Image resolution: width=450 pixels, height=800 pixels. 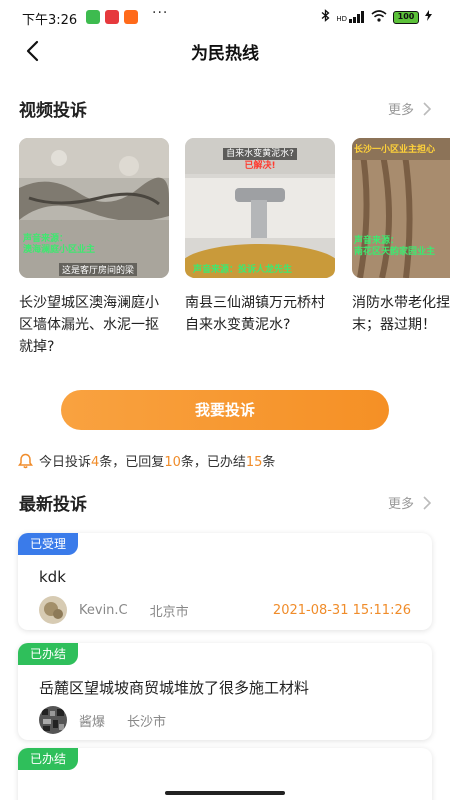 I want to click on home-indicator, so click(x=225, y=793).